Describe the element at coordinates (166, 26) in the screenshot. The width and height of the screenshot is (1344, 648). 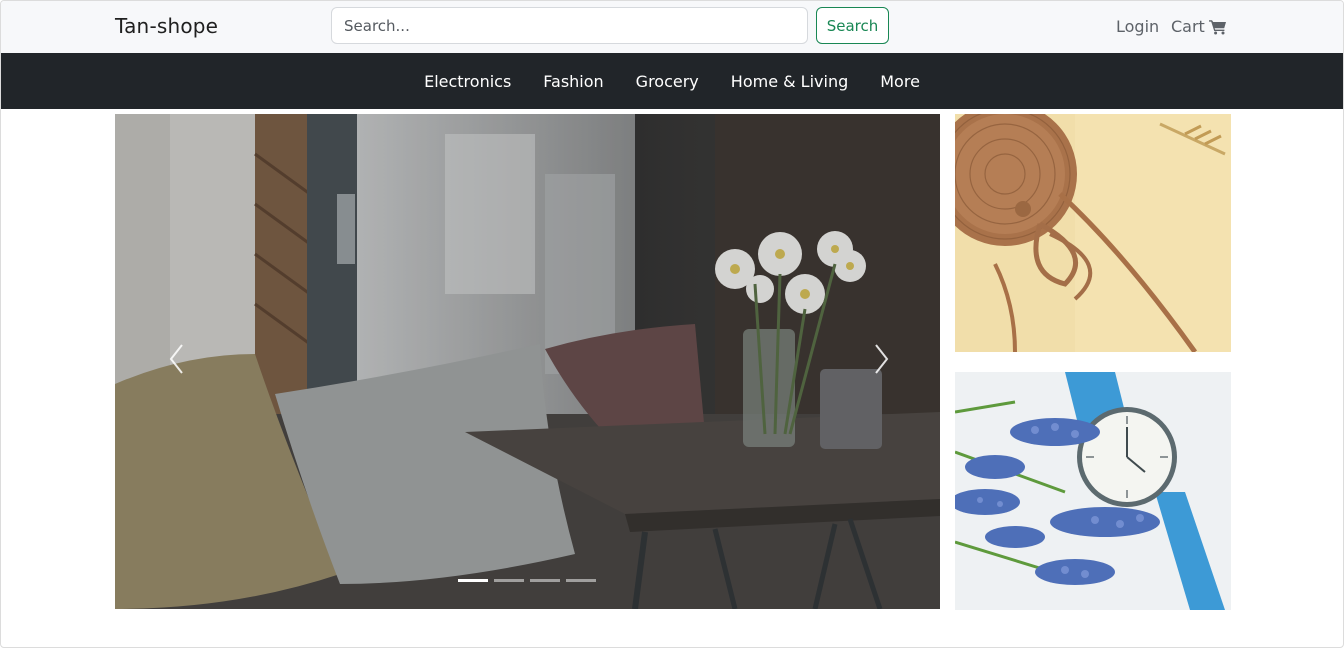
I see `brand-logo: Tan-shope` at that location.